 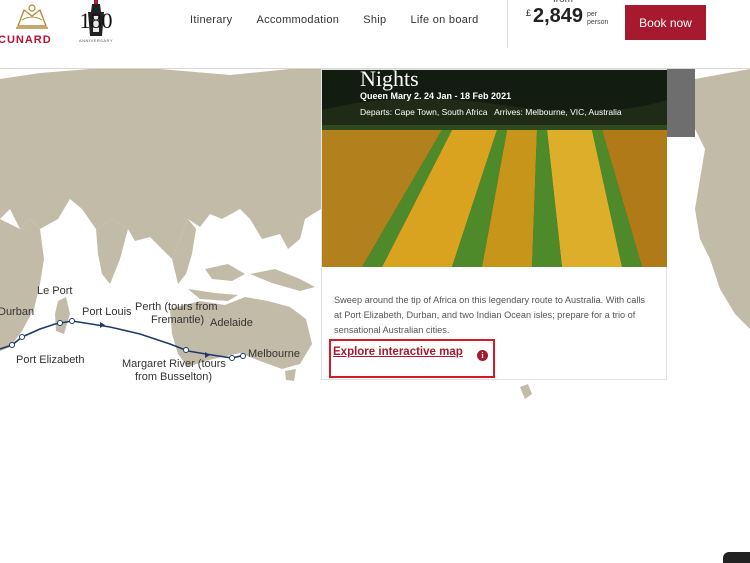 What do you see at coordinates (176, 307) in the screenshot?
I see `map-label-perth-1: Perth (tours from` at bounding box center [176, 307].